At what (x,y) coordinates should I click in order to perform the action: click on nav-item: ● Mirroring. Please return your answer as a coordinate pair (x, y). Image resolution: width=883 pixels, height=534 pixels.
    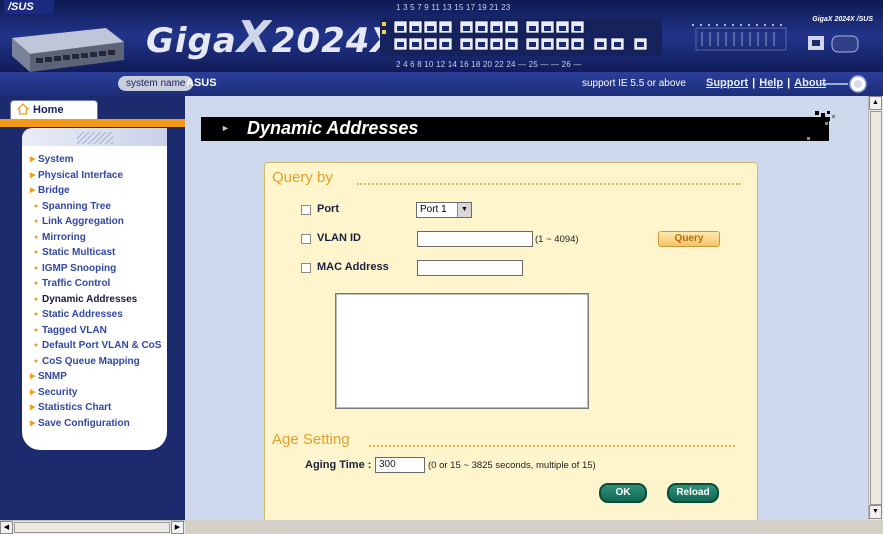
    Looking at the image, I should click on (97, 238).